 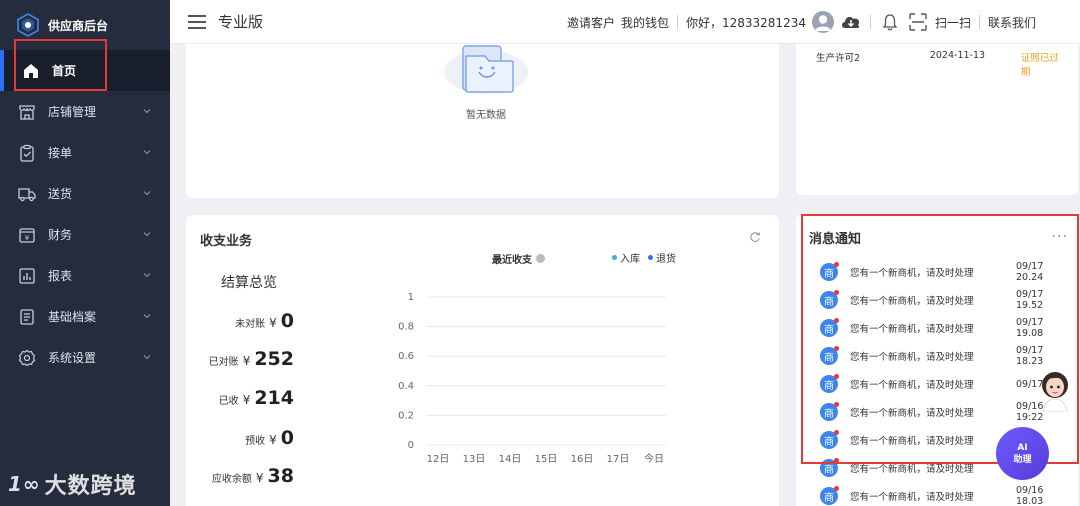 I want to click on legend-dot-inbound, so click(x=614, y=257).